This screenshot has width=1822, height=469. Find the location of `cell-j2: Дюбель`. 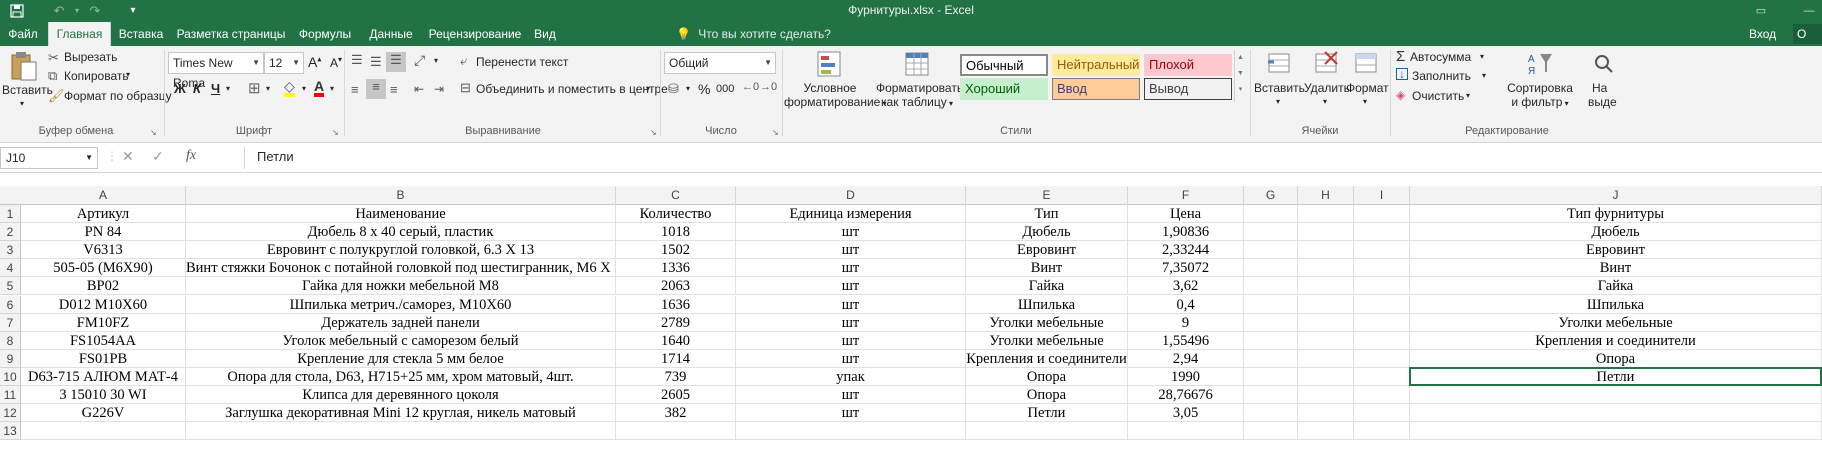

cell-j2: Дюбель is located at coordinates (1616, 232).